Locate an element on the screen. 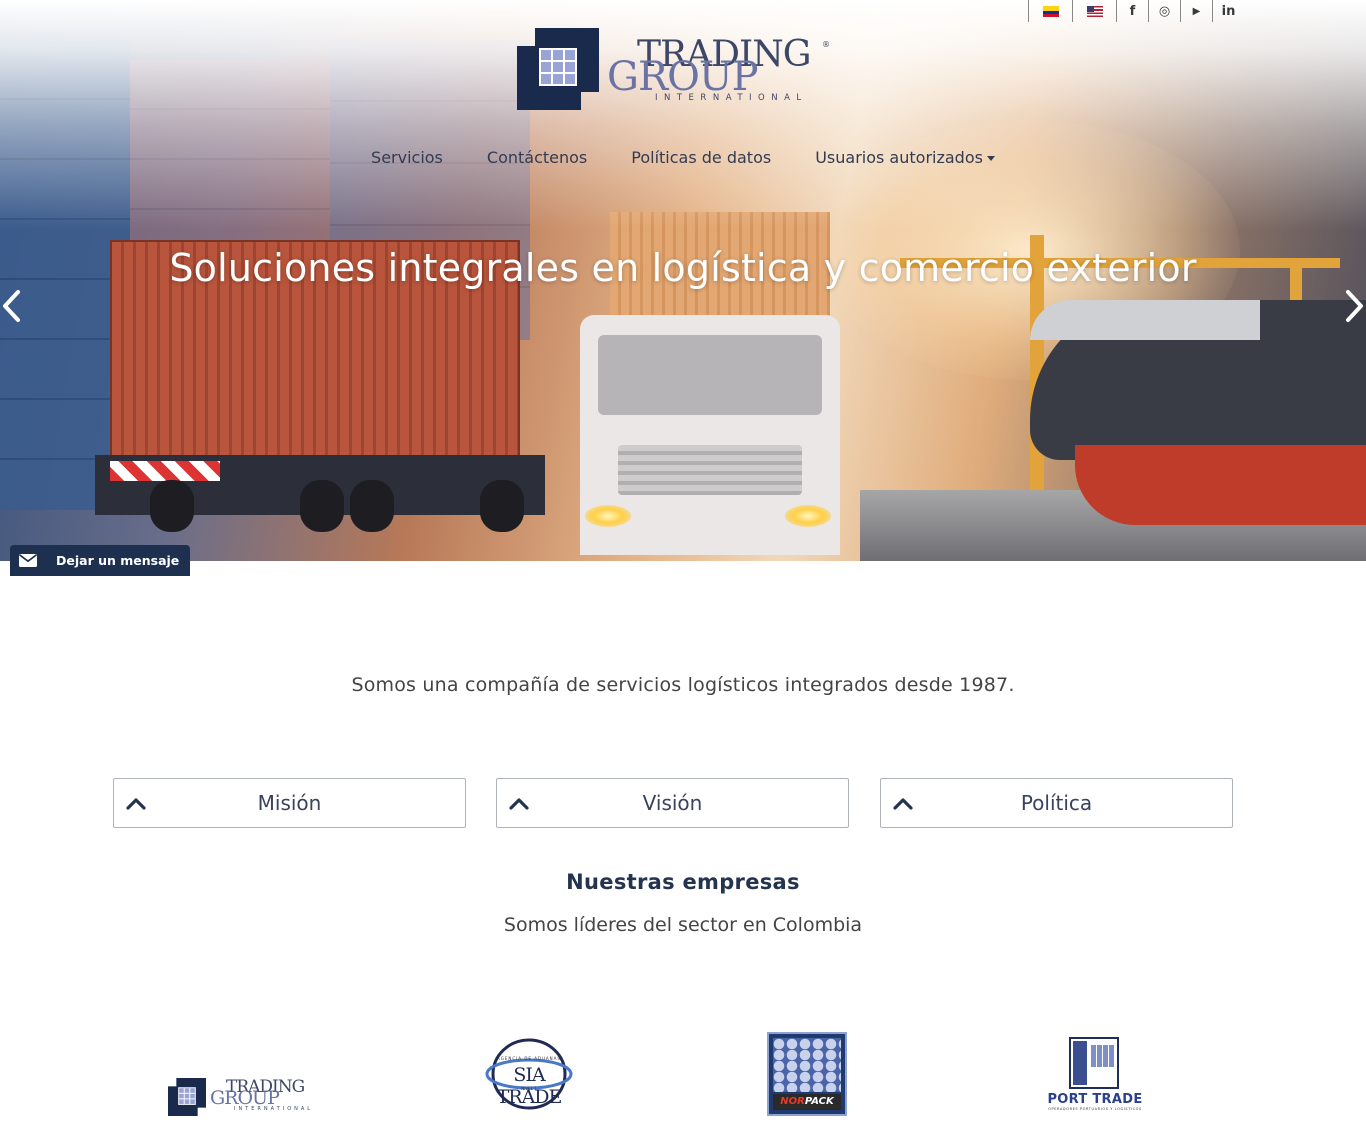 Image resolution: width=1366 pixels, height=1141 pixels. section-subtitle: Somos líderes del sector en Colombia is located at coordinates (683, 925).